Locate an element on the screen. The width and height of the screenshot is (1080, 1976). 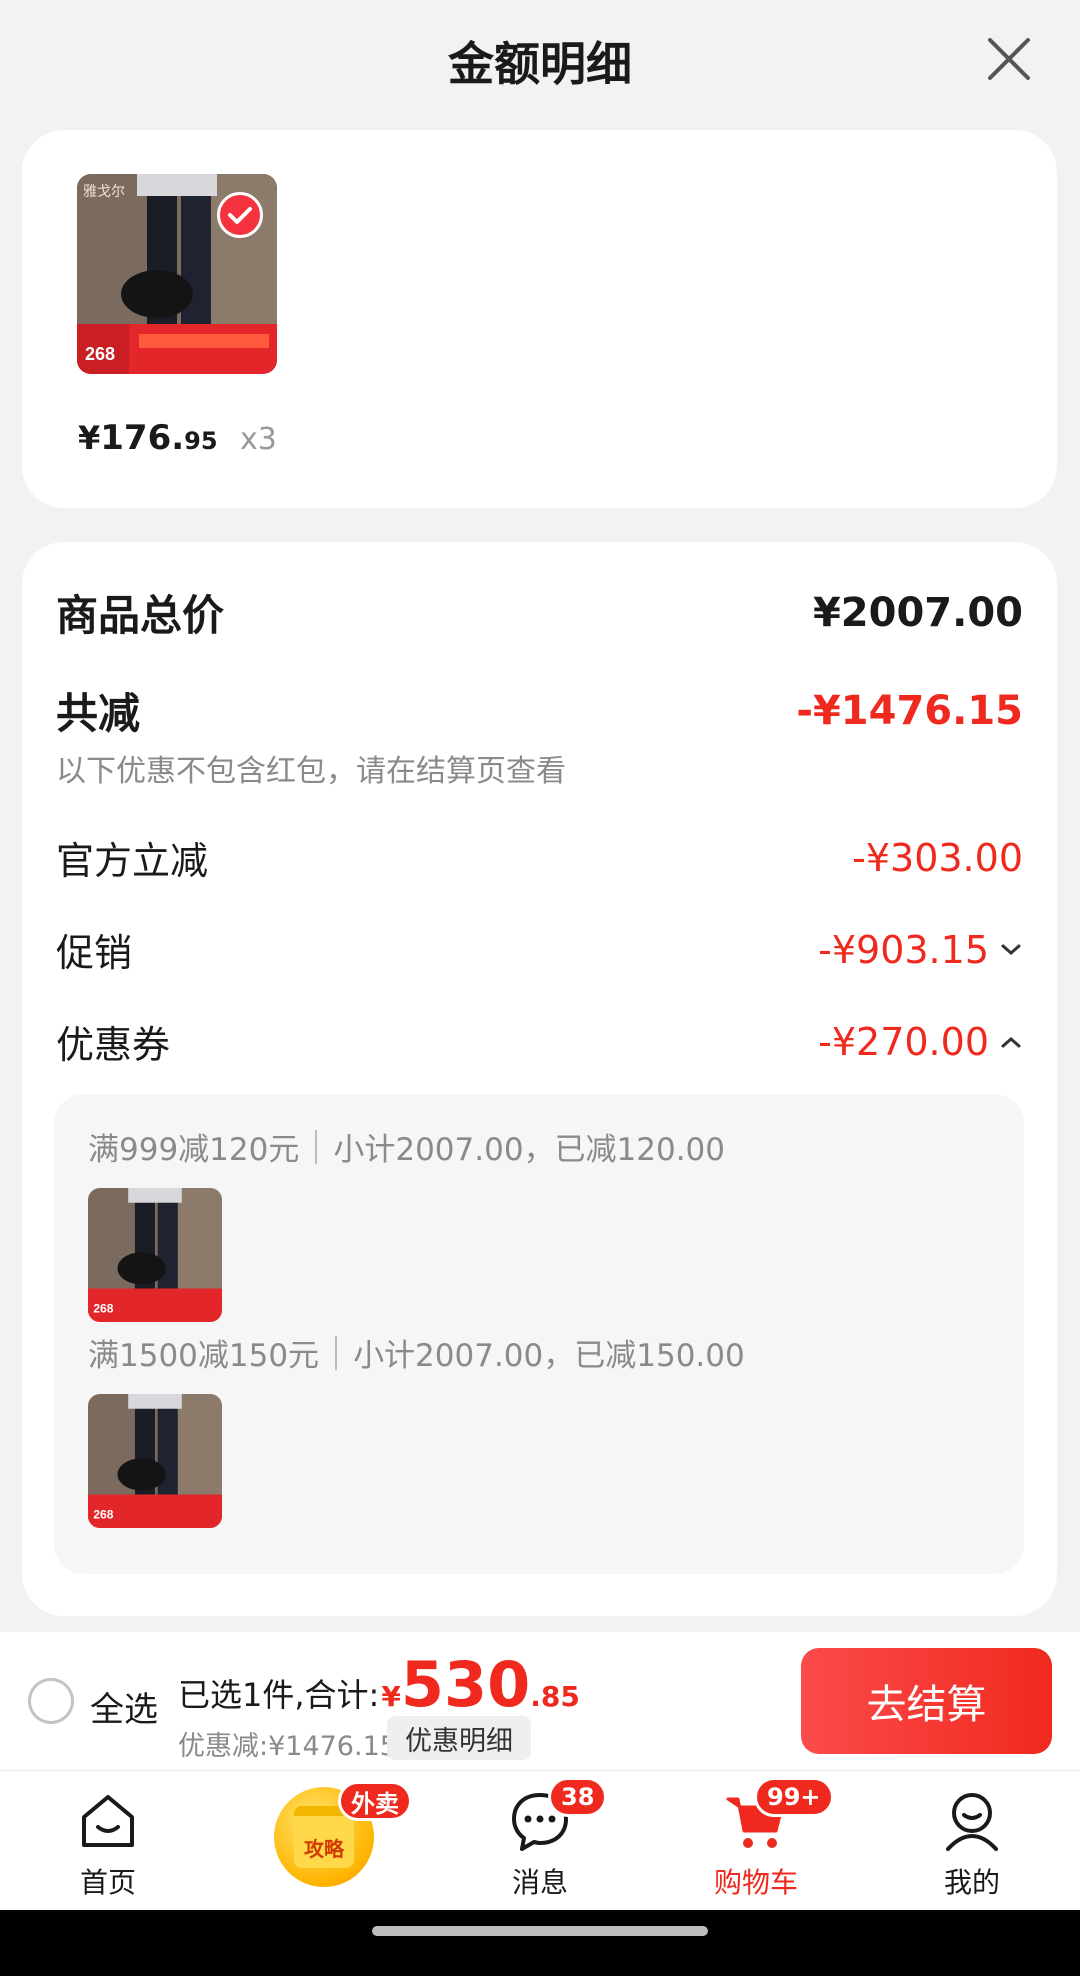
chevron-up-icon is located at coordinates (1011, 1042).